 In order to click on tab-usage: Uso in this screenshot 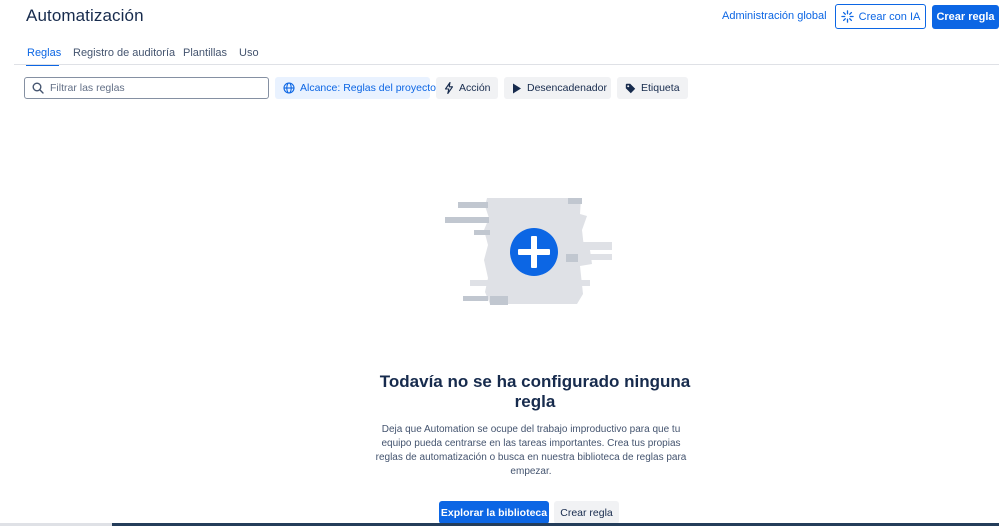, I will do `click(249, 53)`.